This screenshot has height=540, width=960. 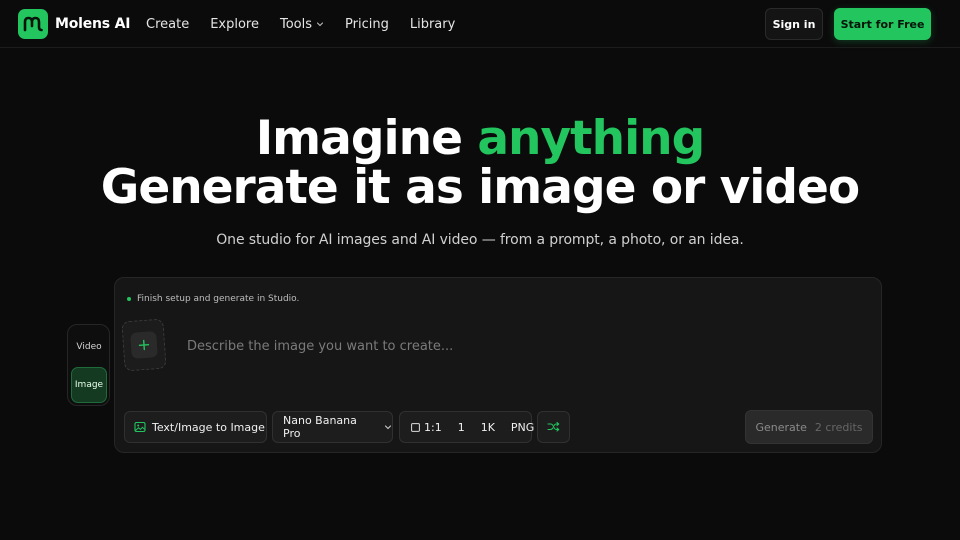 I want to click on generate-credits: 2 credits, so click(x=838, y=427).